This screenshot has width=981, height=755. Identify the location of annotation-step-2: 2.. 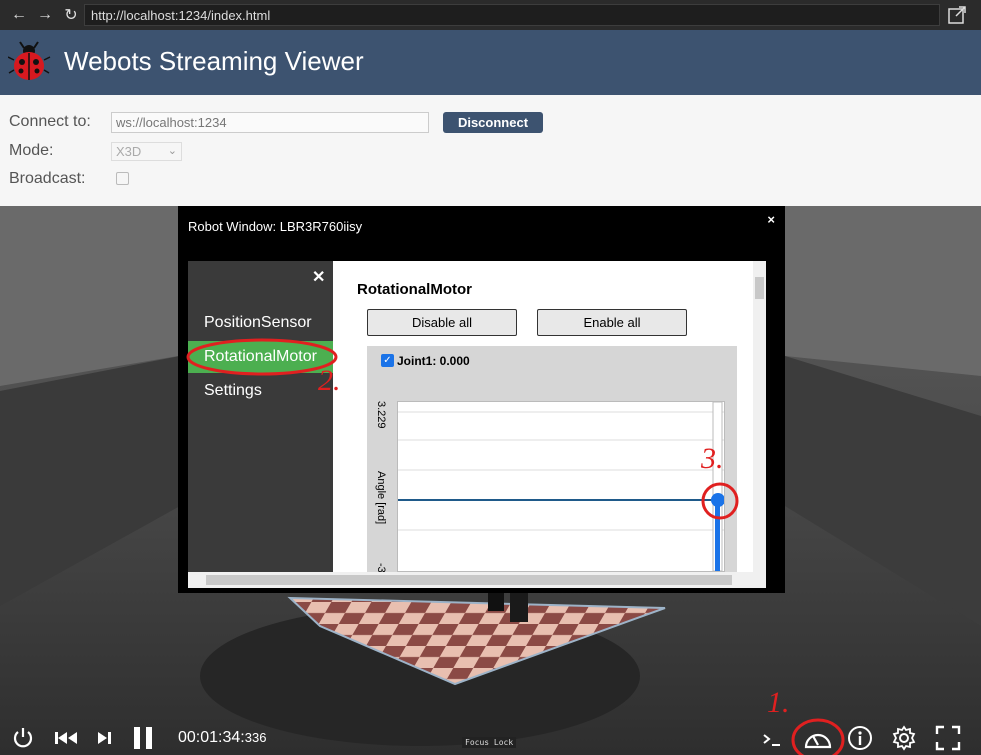
(329, 380).